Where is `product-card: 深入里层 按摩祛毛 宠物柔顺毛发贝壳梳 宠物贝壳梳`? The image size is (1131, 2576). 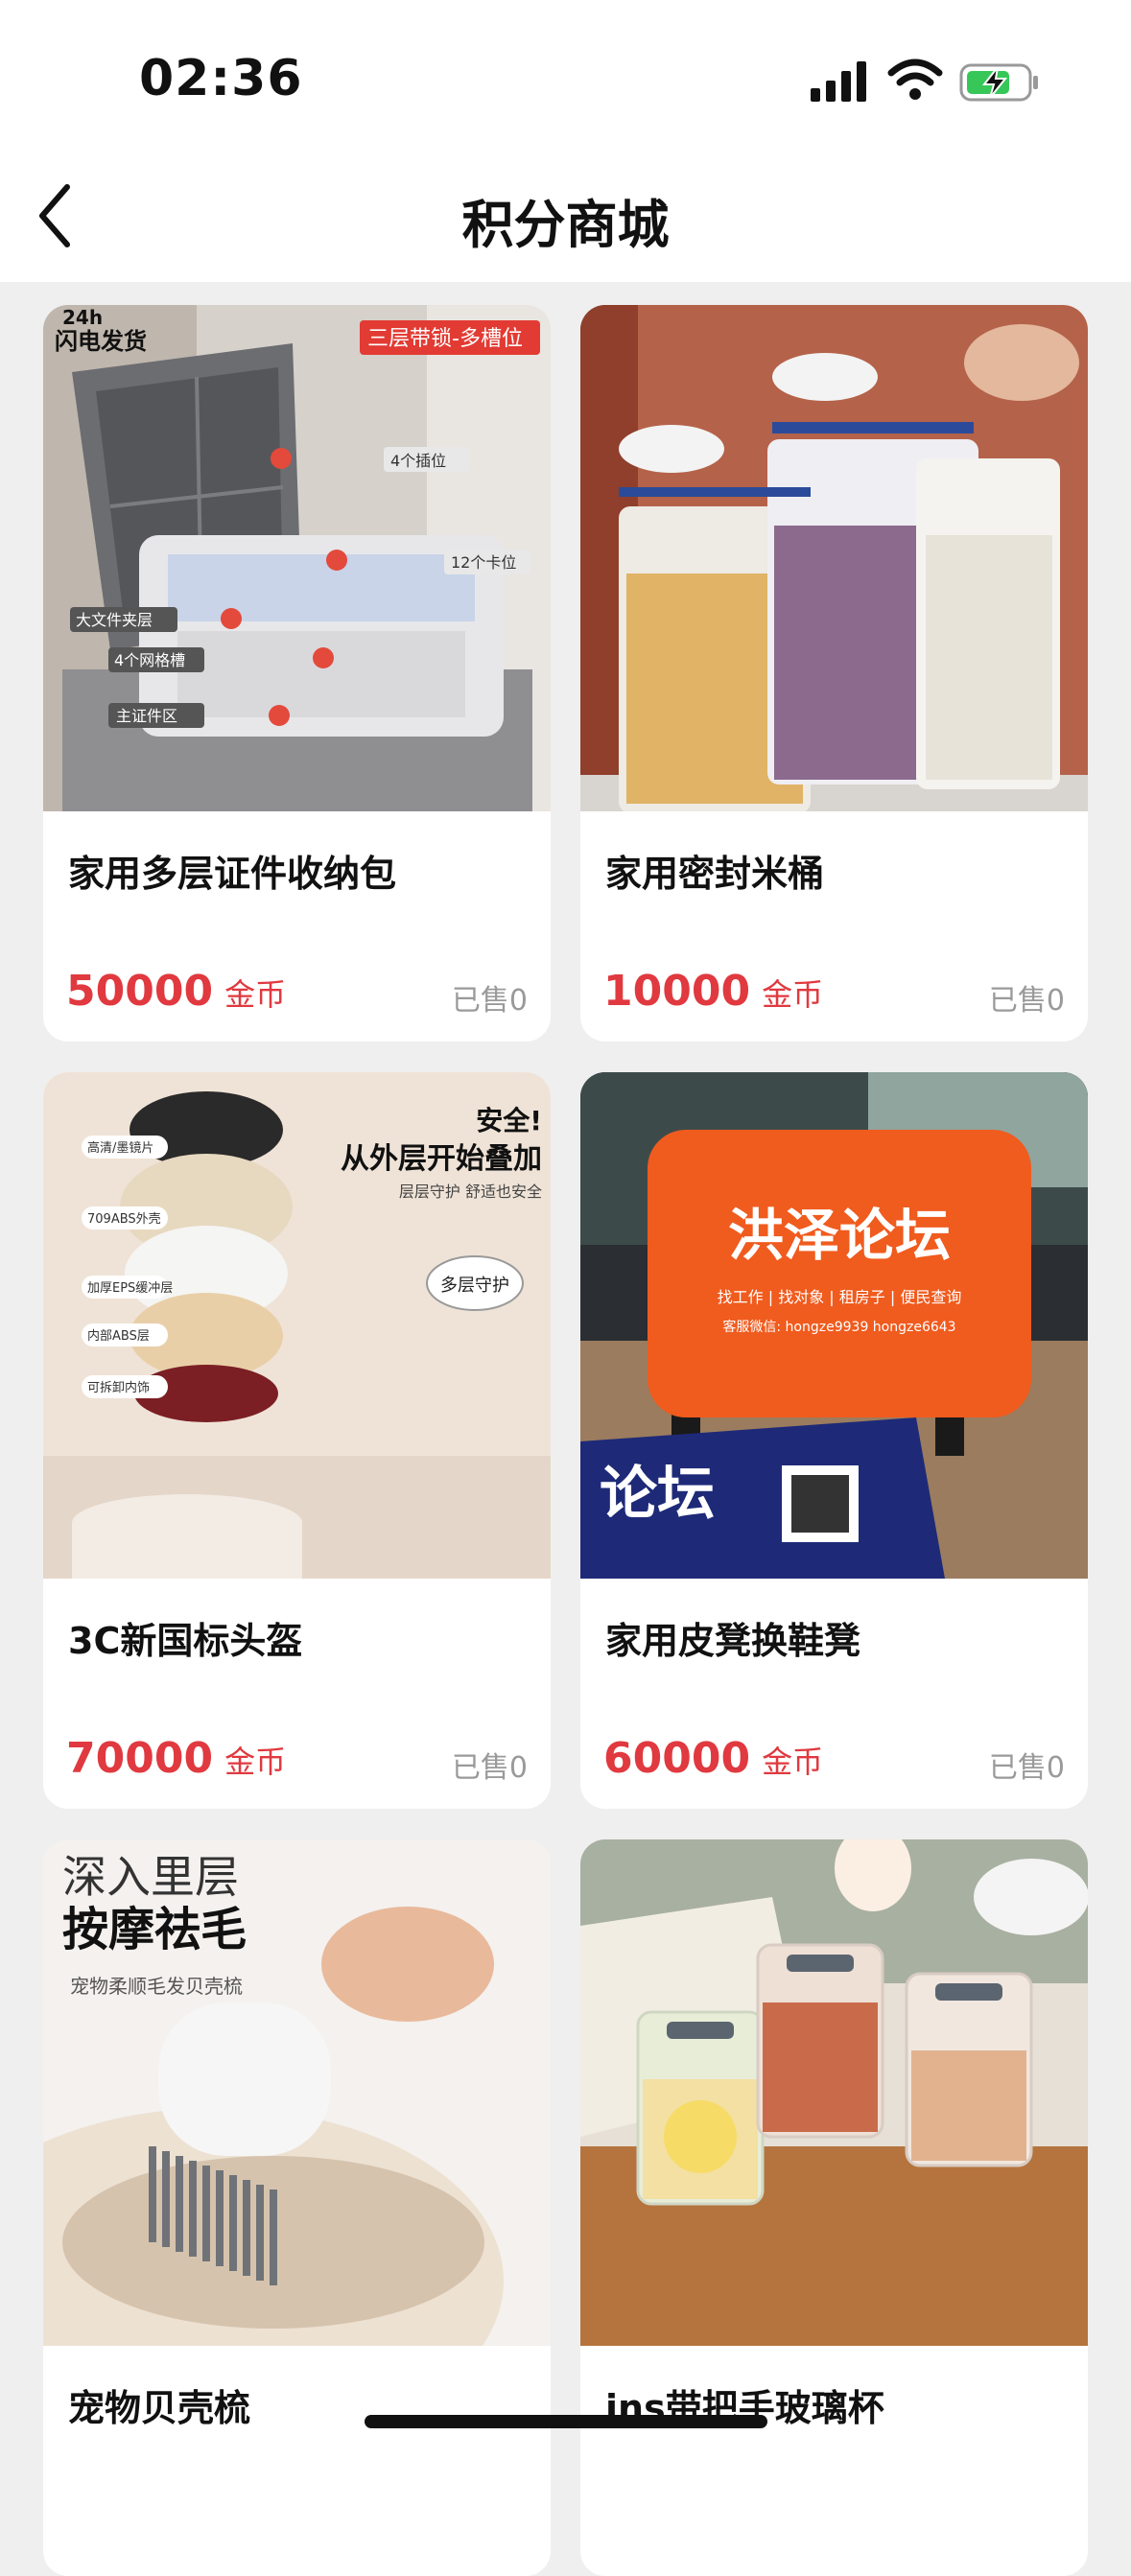
product-card: 深入里层 按摩祛毛 宠物柔顺毛发贝壳梳 宠物贝壳梳 is located at coordinates (297, 2207).